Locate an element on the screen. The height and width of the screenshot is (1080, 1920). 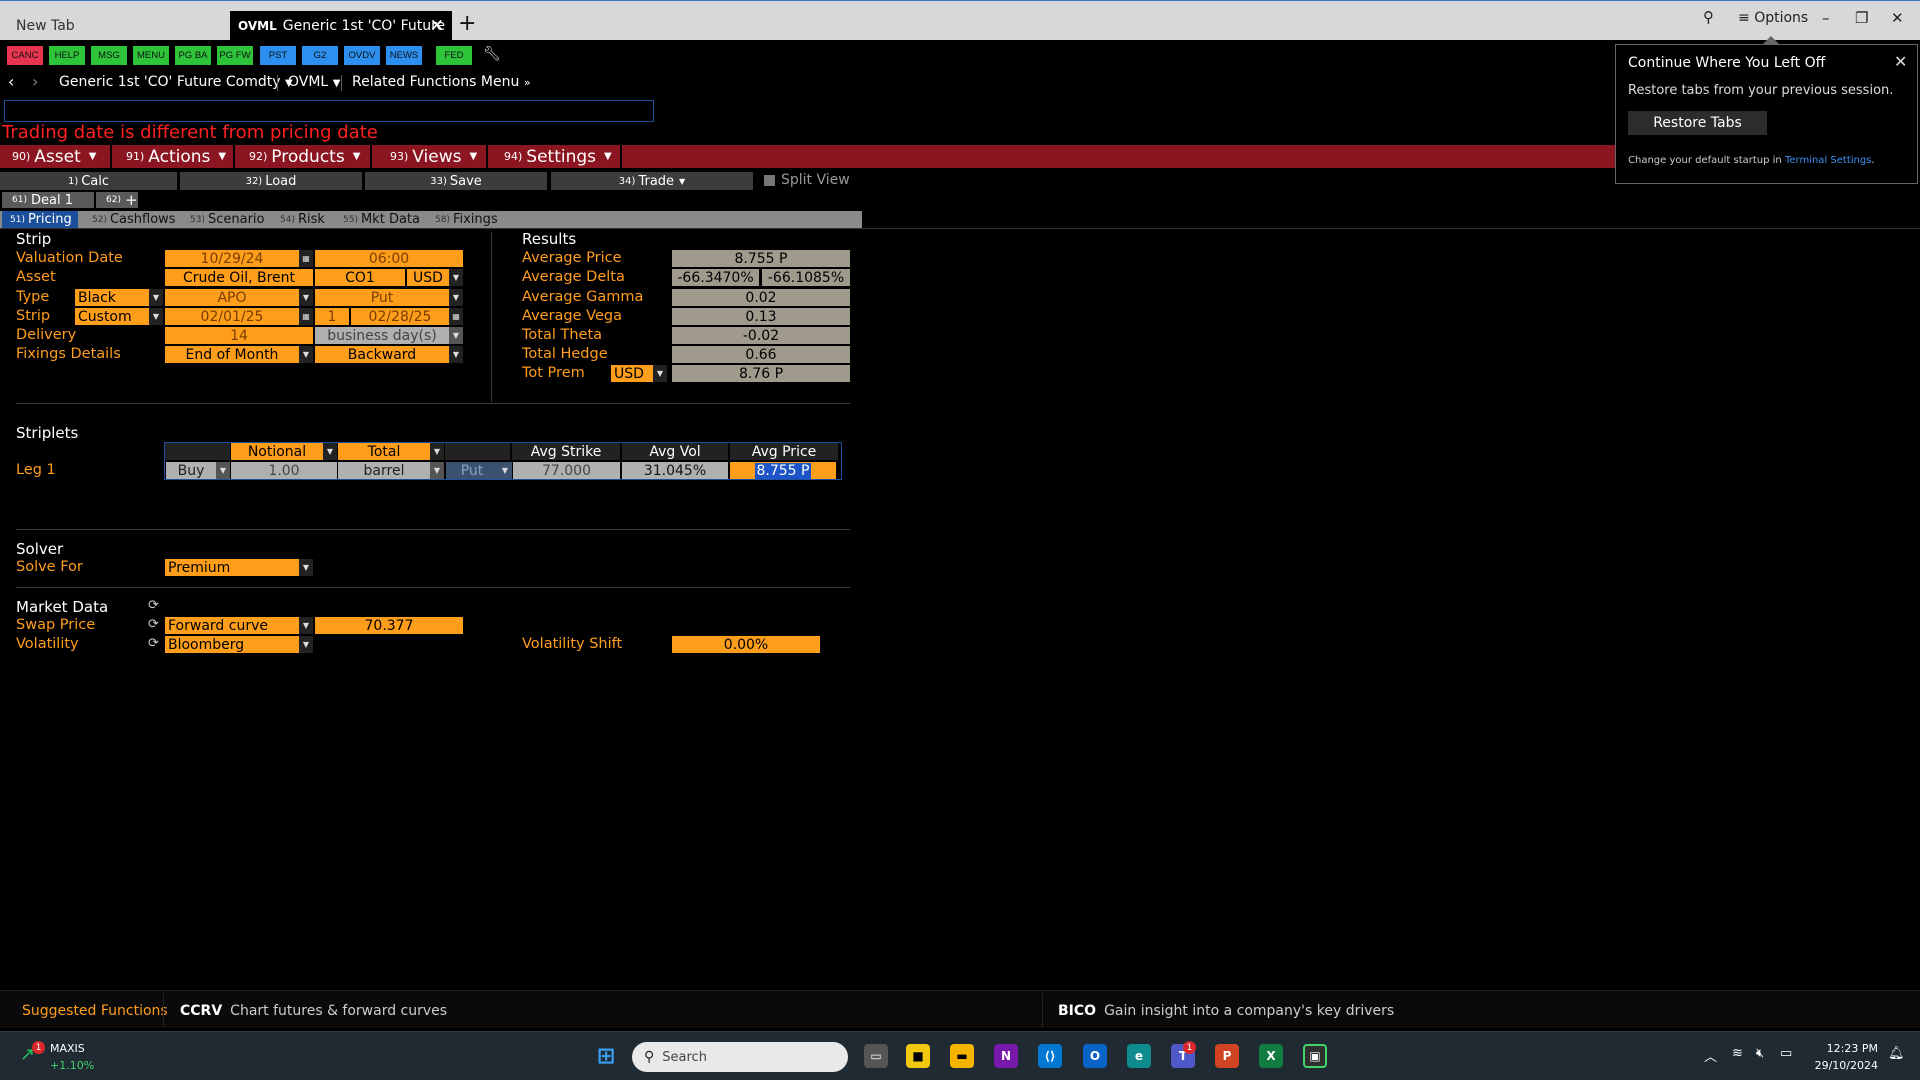
menu-settings: 94) Settings ▼ is located at coordinates (557, 156).